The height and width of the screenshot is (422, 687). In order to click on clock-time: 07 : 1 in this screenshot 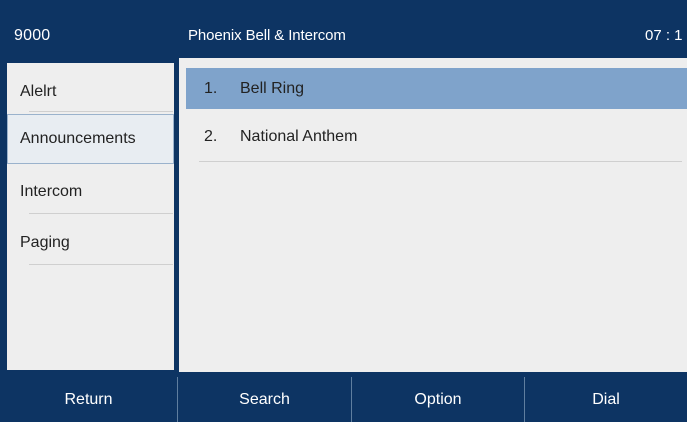, I will do `click(664, 35)`.